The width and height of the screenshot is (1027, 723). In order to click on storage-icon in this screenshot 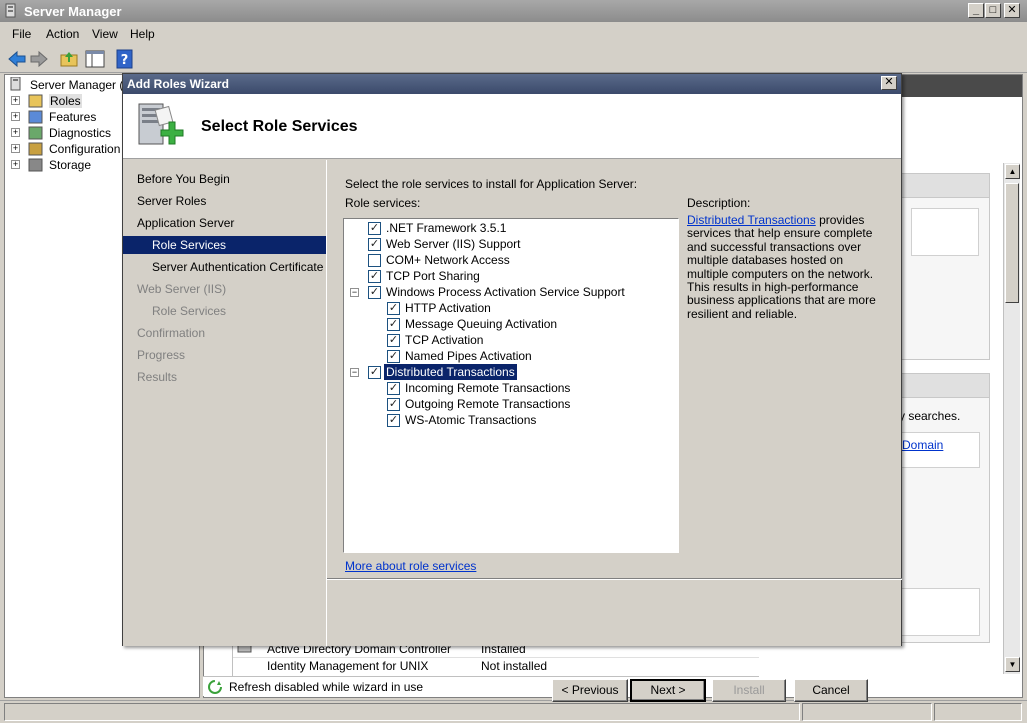, I will do `click(35, 165)`.